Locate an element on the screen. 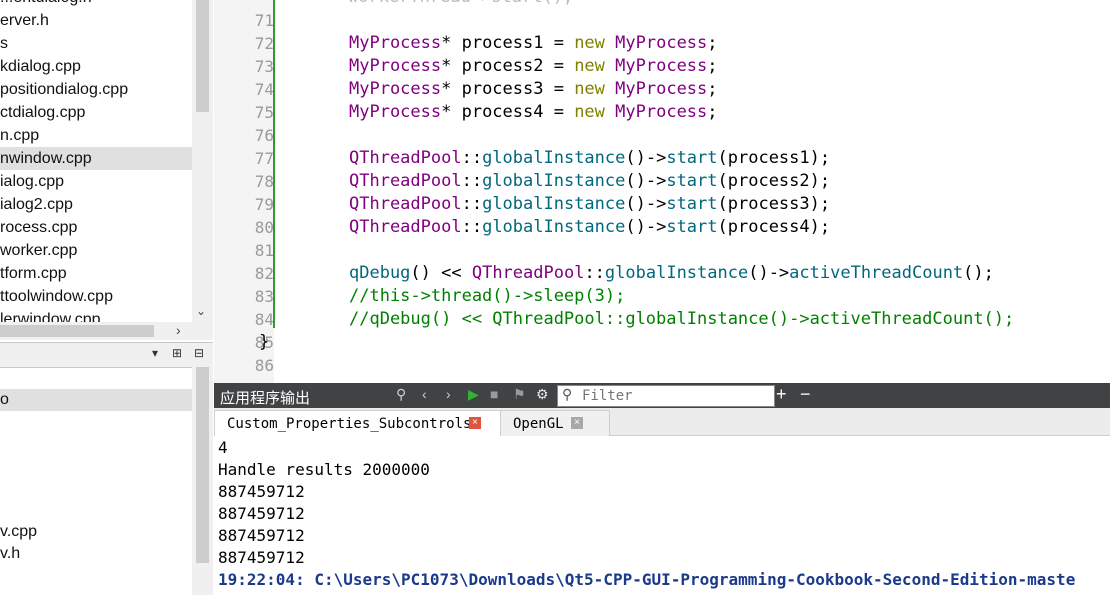 The image size is (1110, 595). code-token: () << is located at coordinates (441, 273).